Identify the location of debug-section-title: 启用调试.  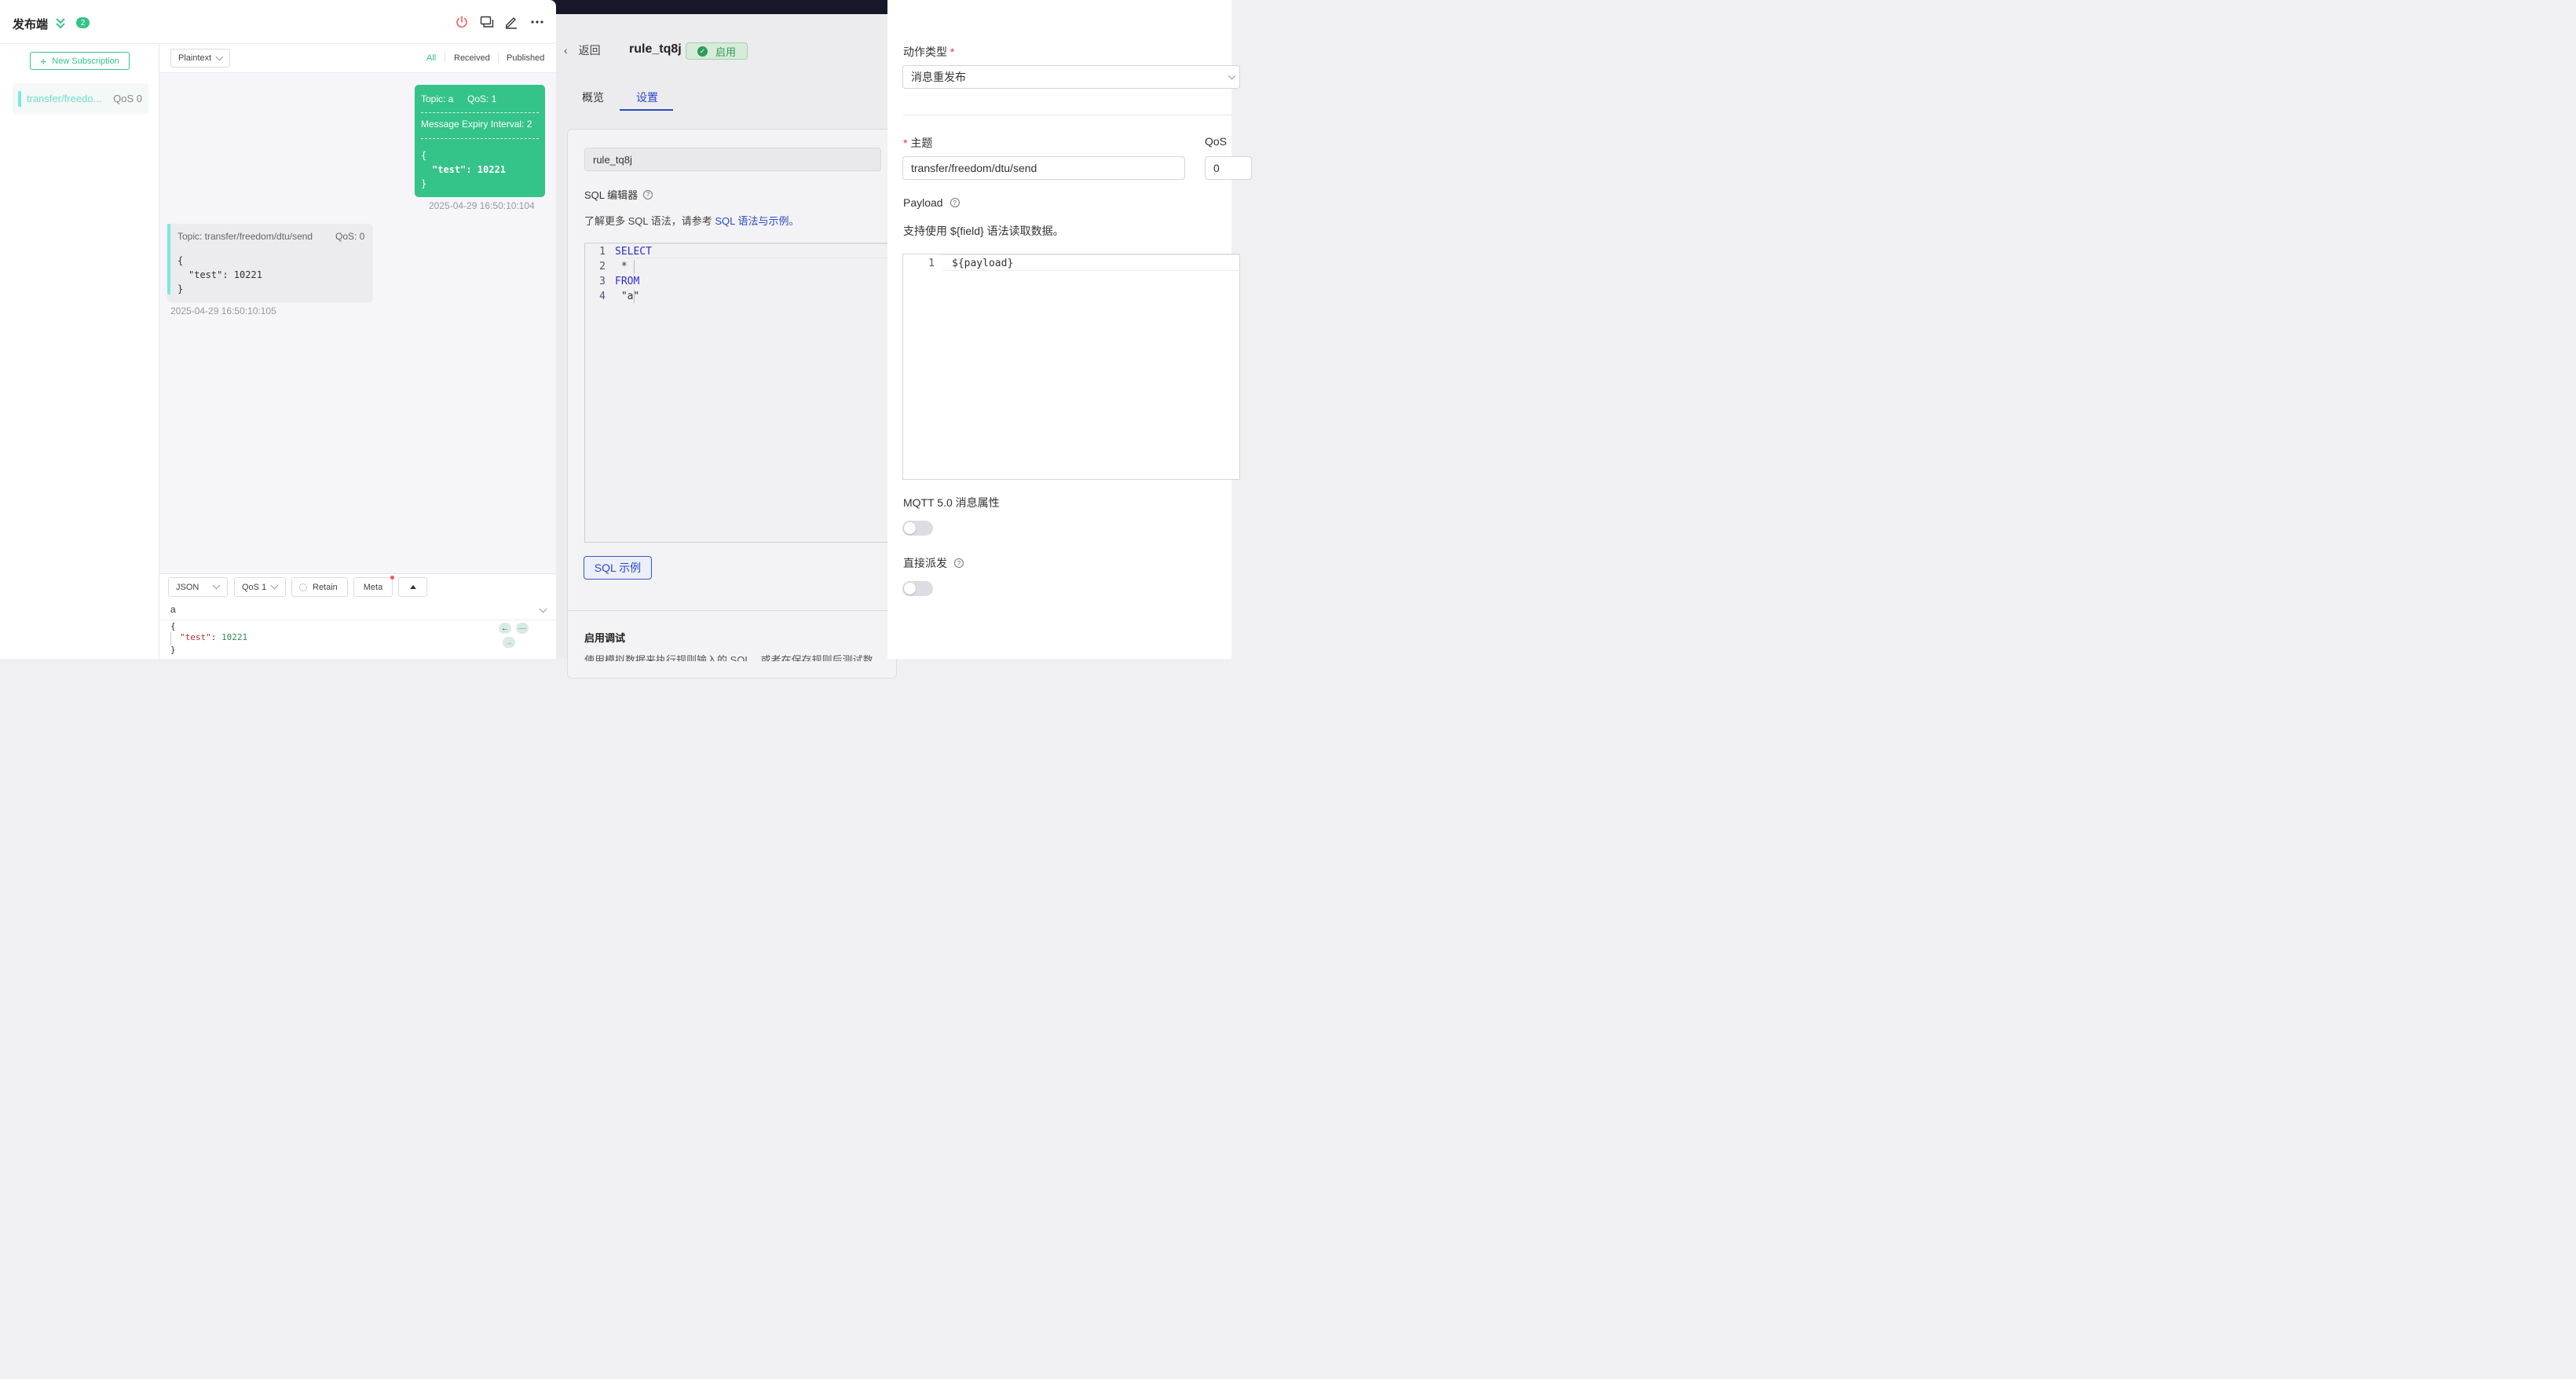
(605, 638).